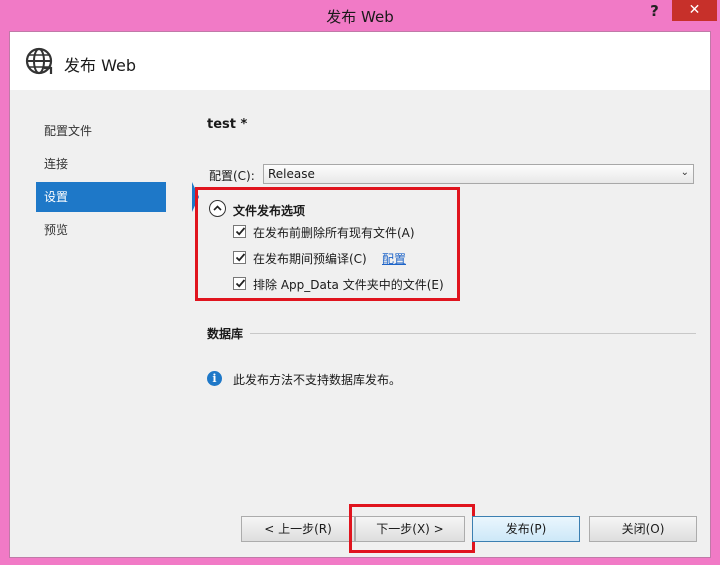 The width and height of the screenshot is (720, 565). Describe the element at coordinates (239, 257) in the screenshot. I see `checkbox-precompile` at that location.